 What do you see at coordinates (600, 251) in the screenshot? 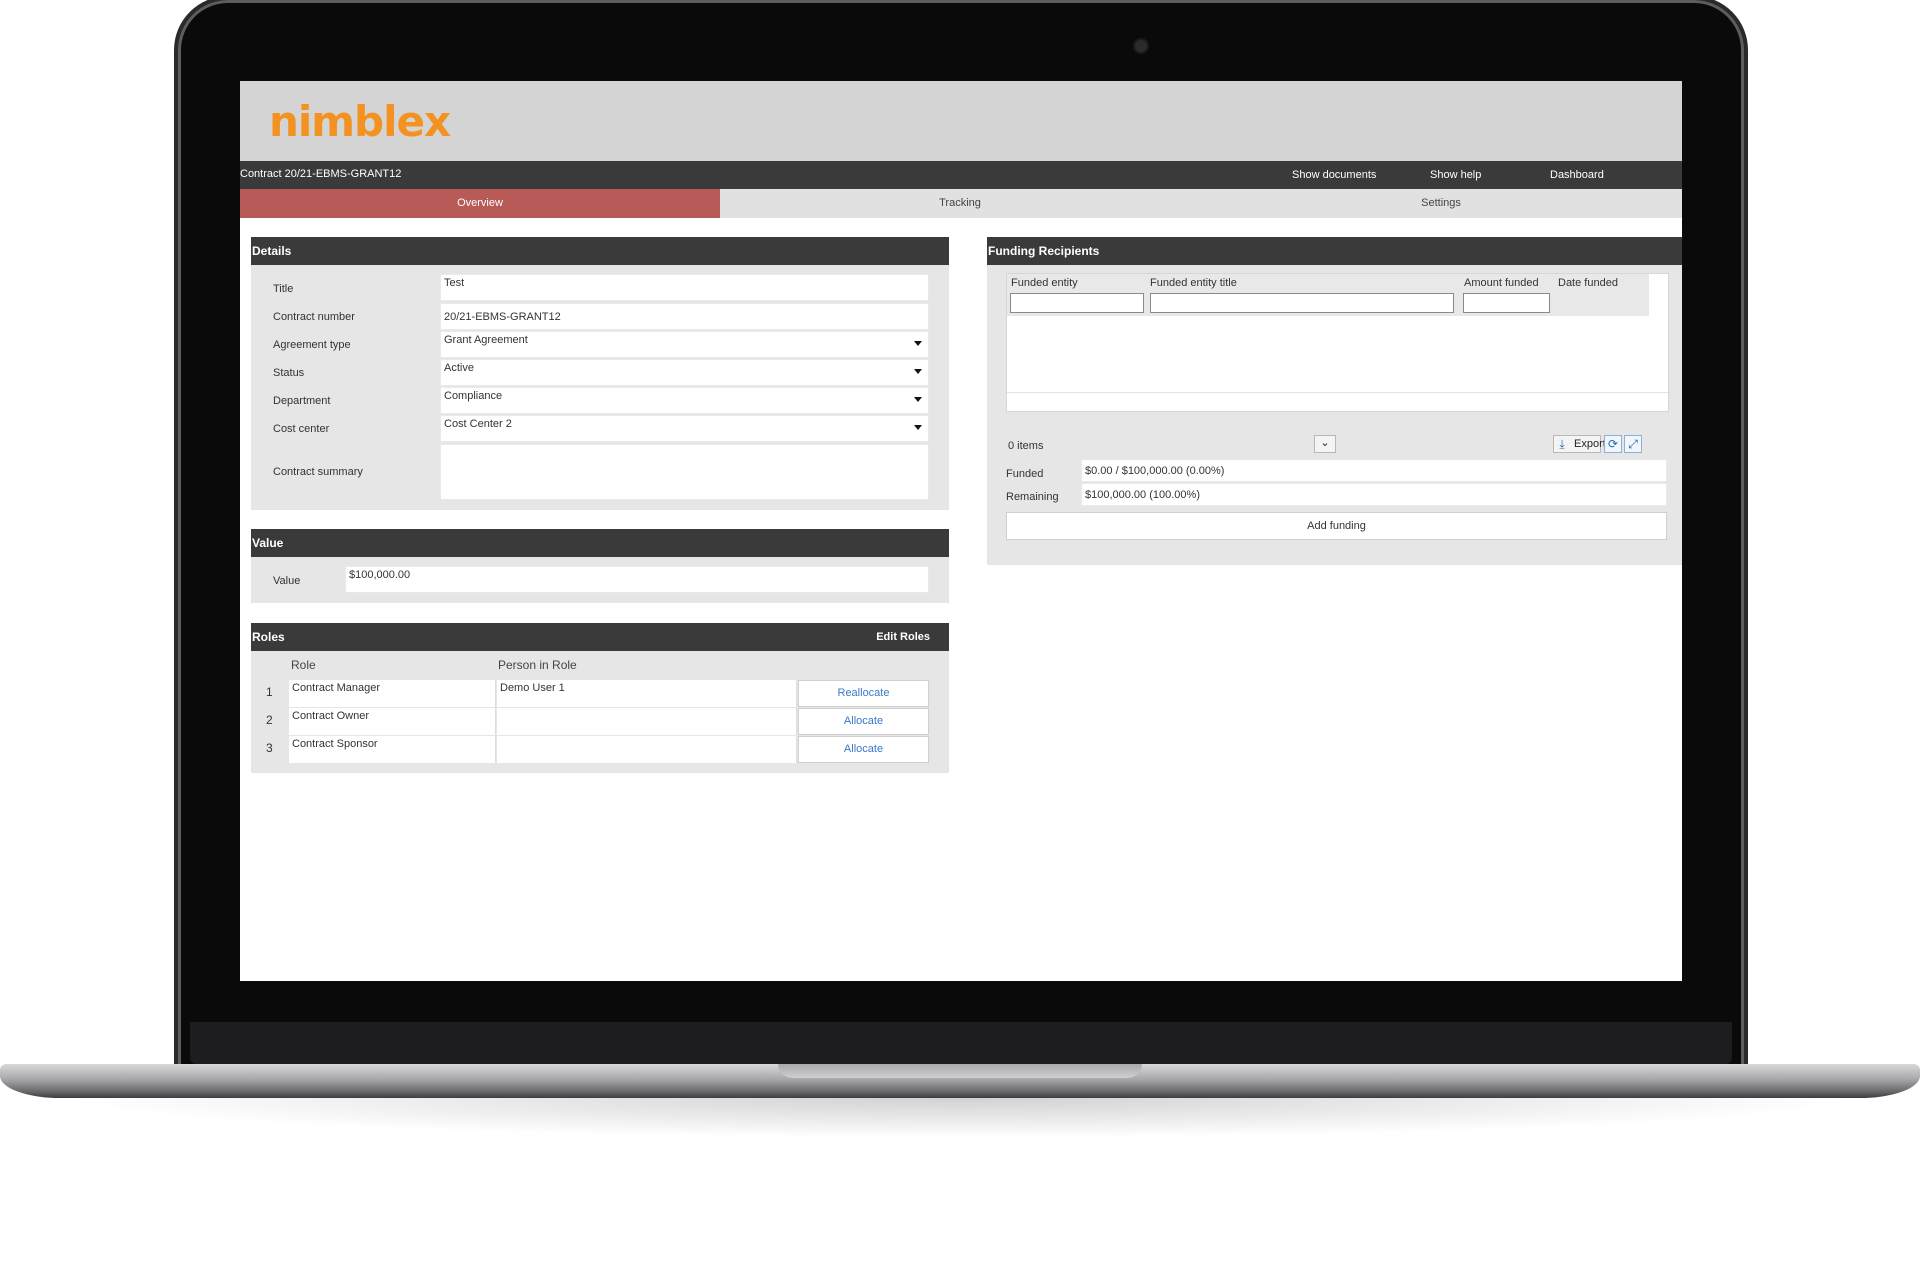
I see `details-heading: Details` at bounding box center [600, 251].